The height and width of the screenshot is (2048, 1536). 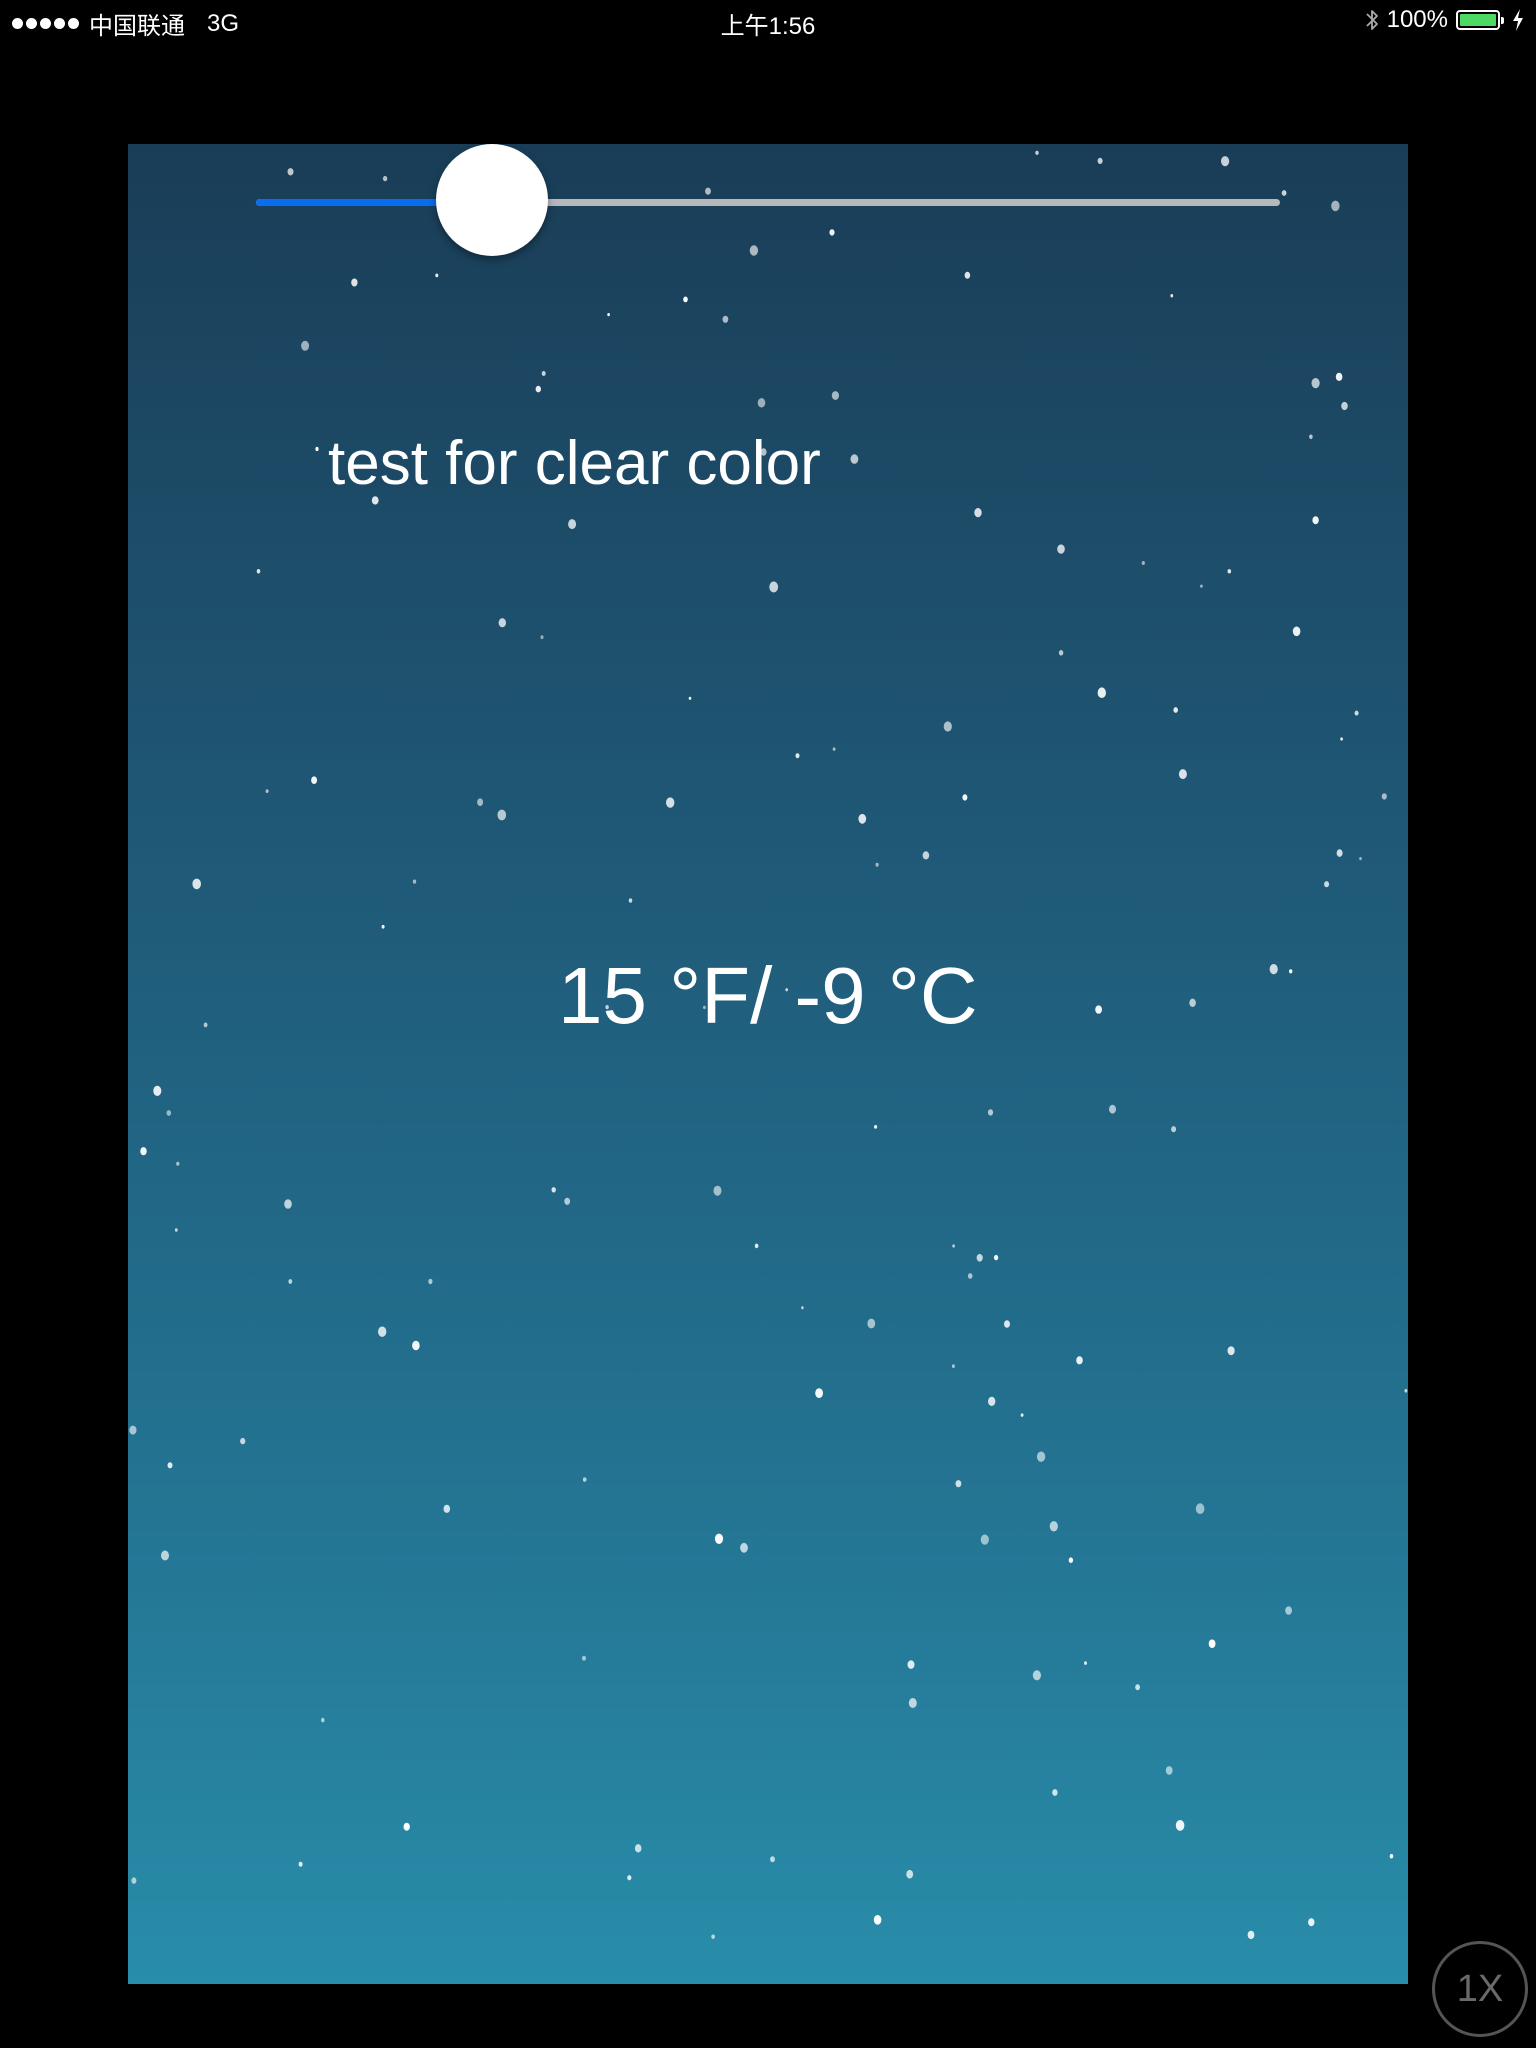 I want to click on speed-button: 1X, so click(x=1480, y=1989).